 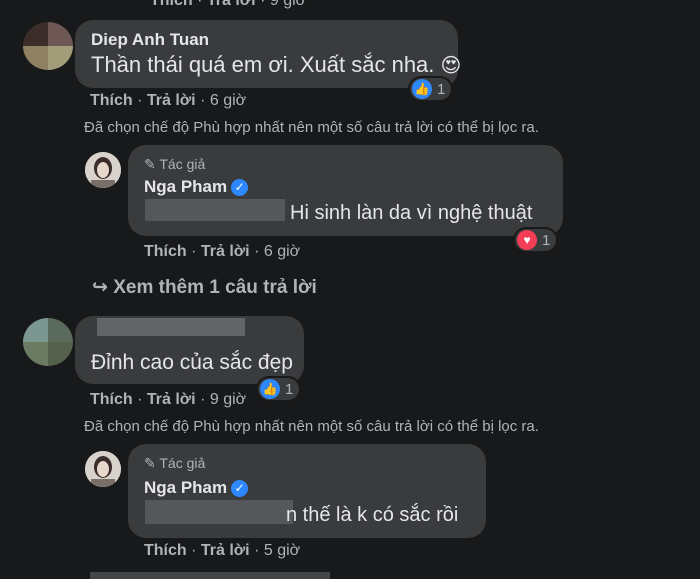 What do you see at coordinates (150, 40) in the screenshot?
I see `comment-author: Diep Anh Tuan` at bounding box center [150, 40].